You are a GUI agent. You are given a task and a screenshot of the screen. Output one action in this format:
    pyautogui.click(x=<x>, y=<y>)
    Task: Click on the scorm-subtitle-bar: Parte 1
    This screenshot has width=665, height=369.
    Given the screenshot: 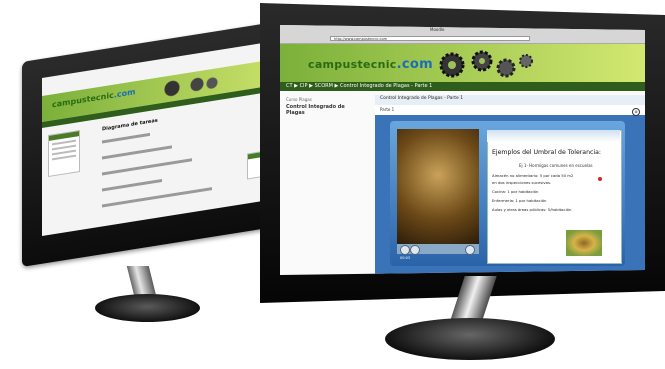 What is the action you would take?
    pyautogui.click(x=510, y=110)
    